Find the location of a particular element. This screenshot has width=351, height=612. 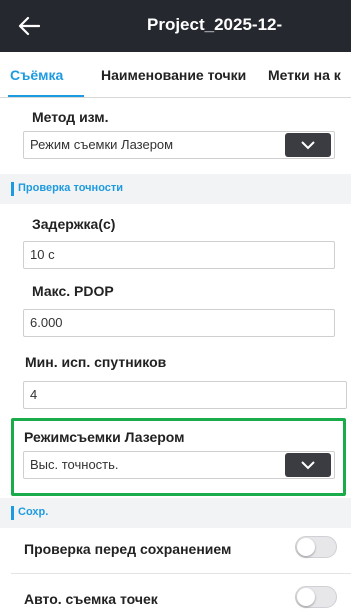

accuracy-section-header: Проверка точности is located at coordinates (175, 189).